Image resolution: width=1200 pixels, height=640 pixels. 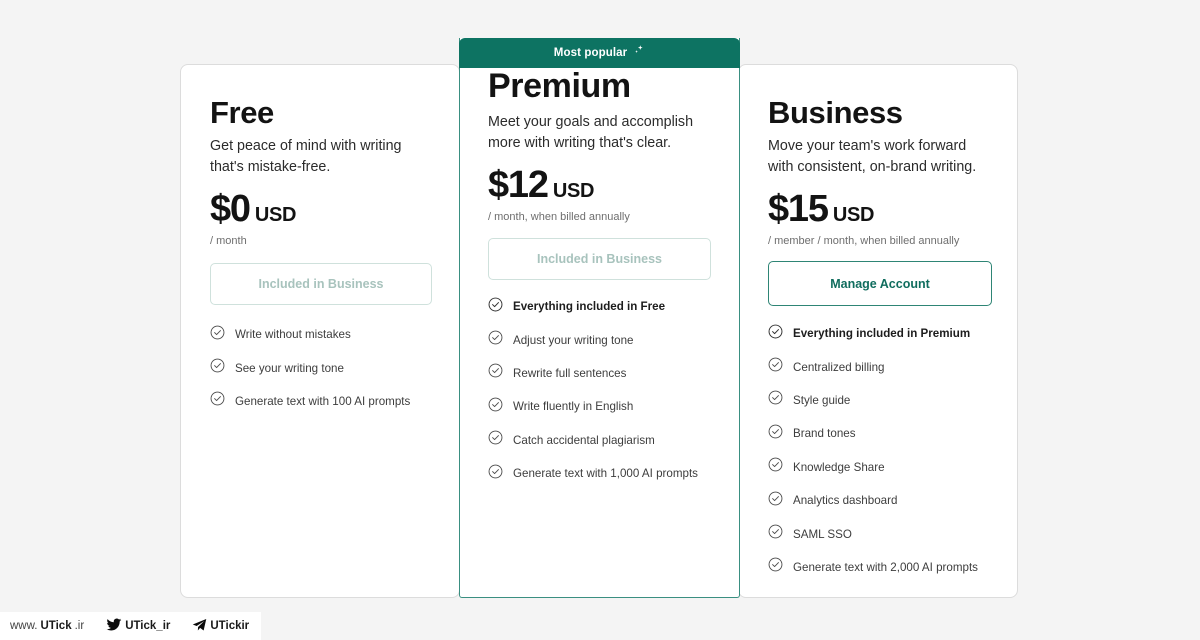 I want to click on feature-item: Generate text with 100 AI prompts, so click(x=324, y=401).